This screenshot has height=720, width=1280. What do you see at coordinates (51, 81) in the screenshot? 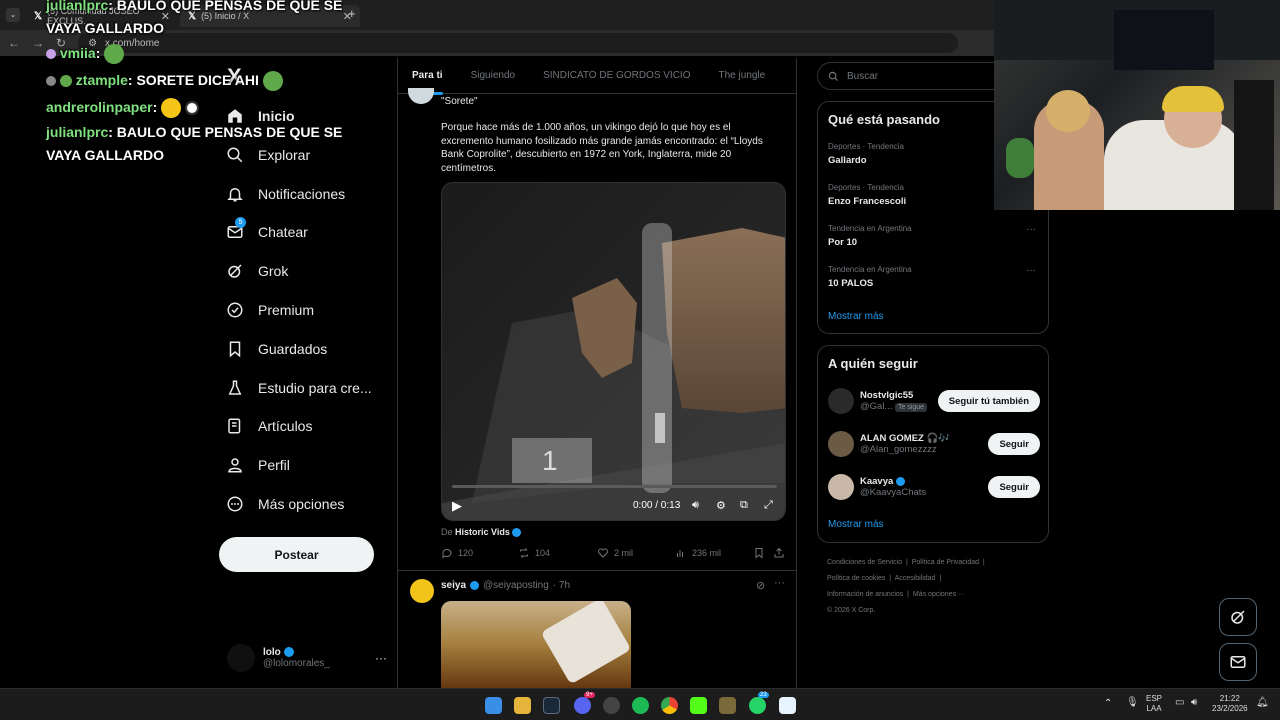
I see `badge-icon` at bounding box center [51, 81].